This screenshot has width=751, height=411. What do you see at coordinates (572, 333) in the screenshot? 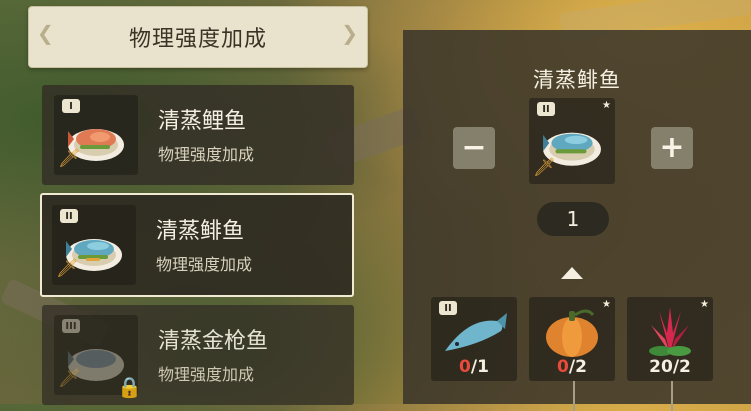
I see `pumpkin-icon` at bounding box center [572, 333].